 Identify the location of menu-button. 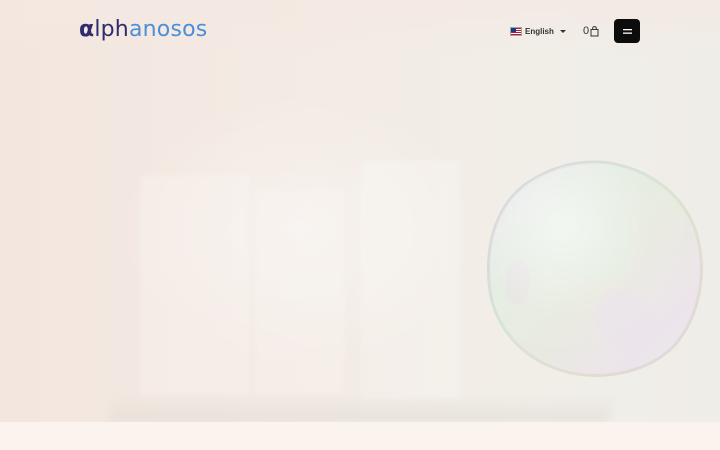
(627, 31).